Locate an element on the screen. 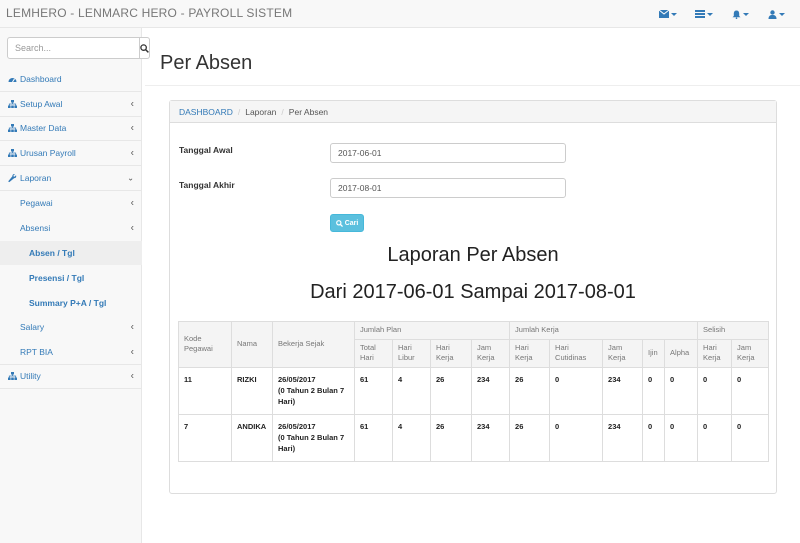  header-alpha: Alpha is located at coordinates (681, 353).